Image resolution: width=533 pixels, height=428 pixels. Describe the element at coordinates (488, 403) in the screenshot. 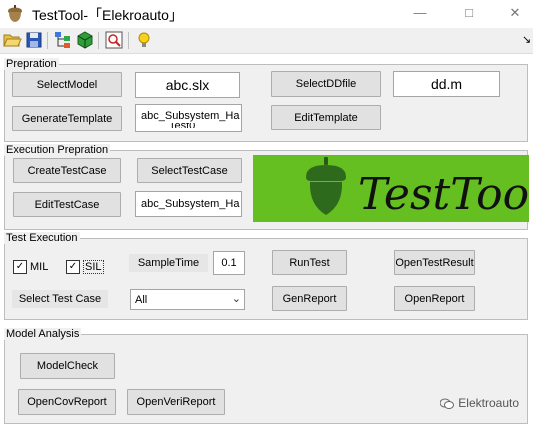

I see `watermark-text: Elektroauto` at that location.